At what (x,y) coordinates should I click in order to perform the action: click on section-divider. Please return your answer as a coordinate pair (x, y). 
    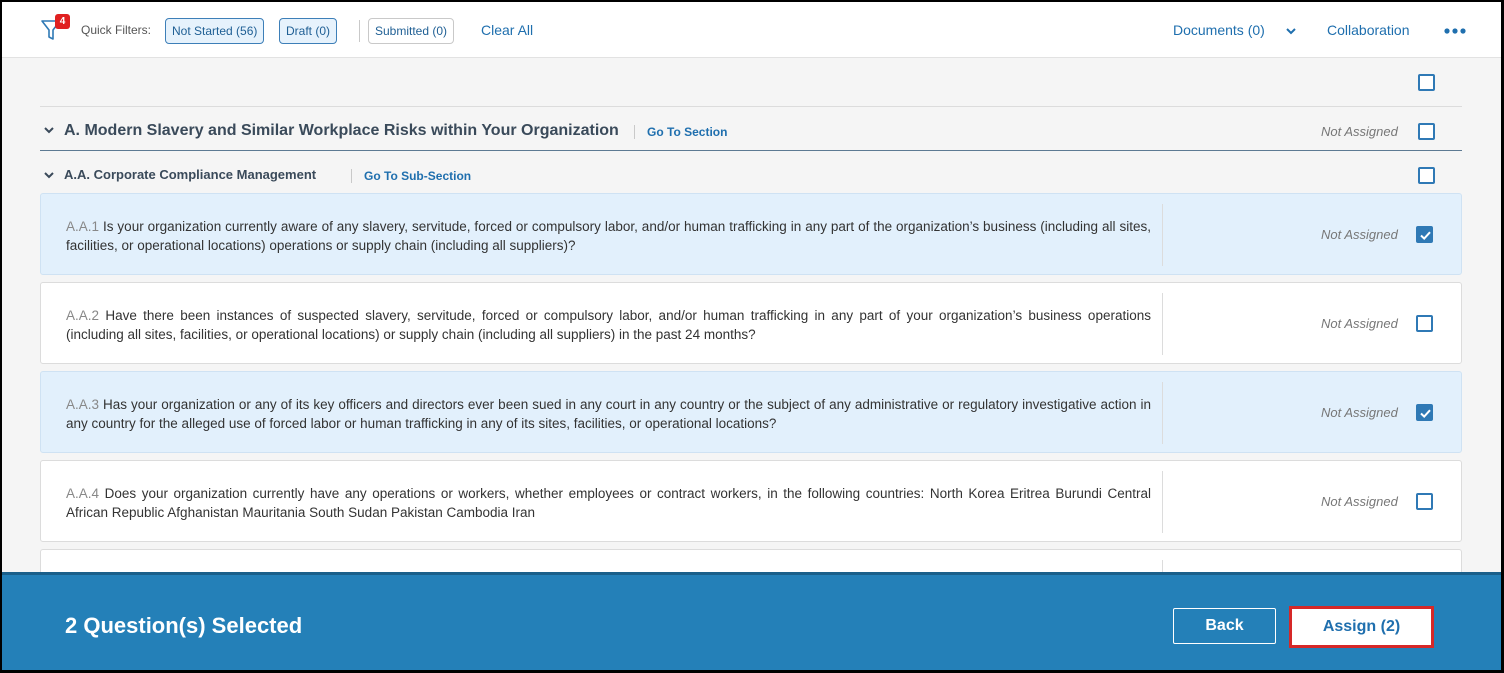
    Looking at the image, I should click on (751, 150).